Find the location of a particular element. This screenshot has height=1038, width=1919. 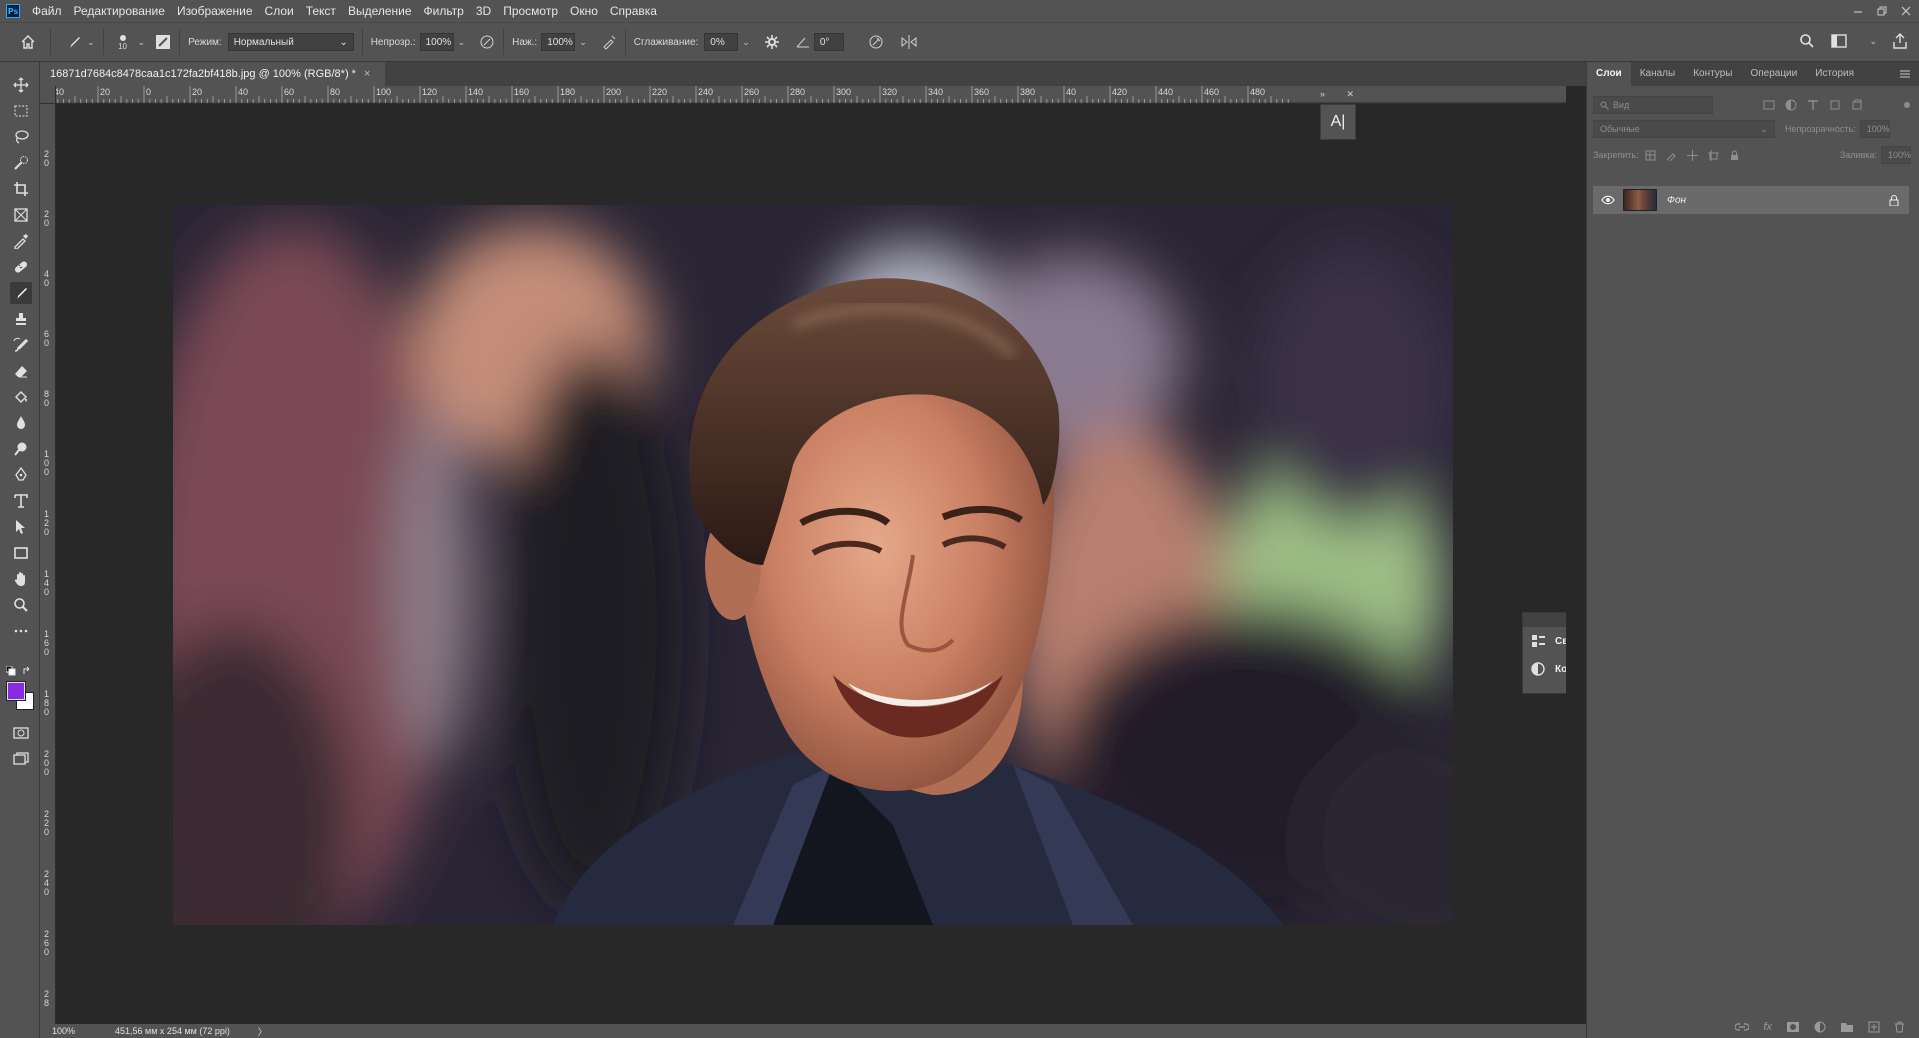

layer-lock-icon is located at coordinates (1894, 200).